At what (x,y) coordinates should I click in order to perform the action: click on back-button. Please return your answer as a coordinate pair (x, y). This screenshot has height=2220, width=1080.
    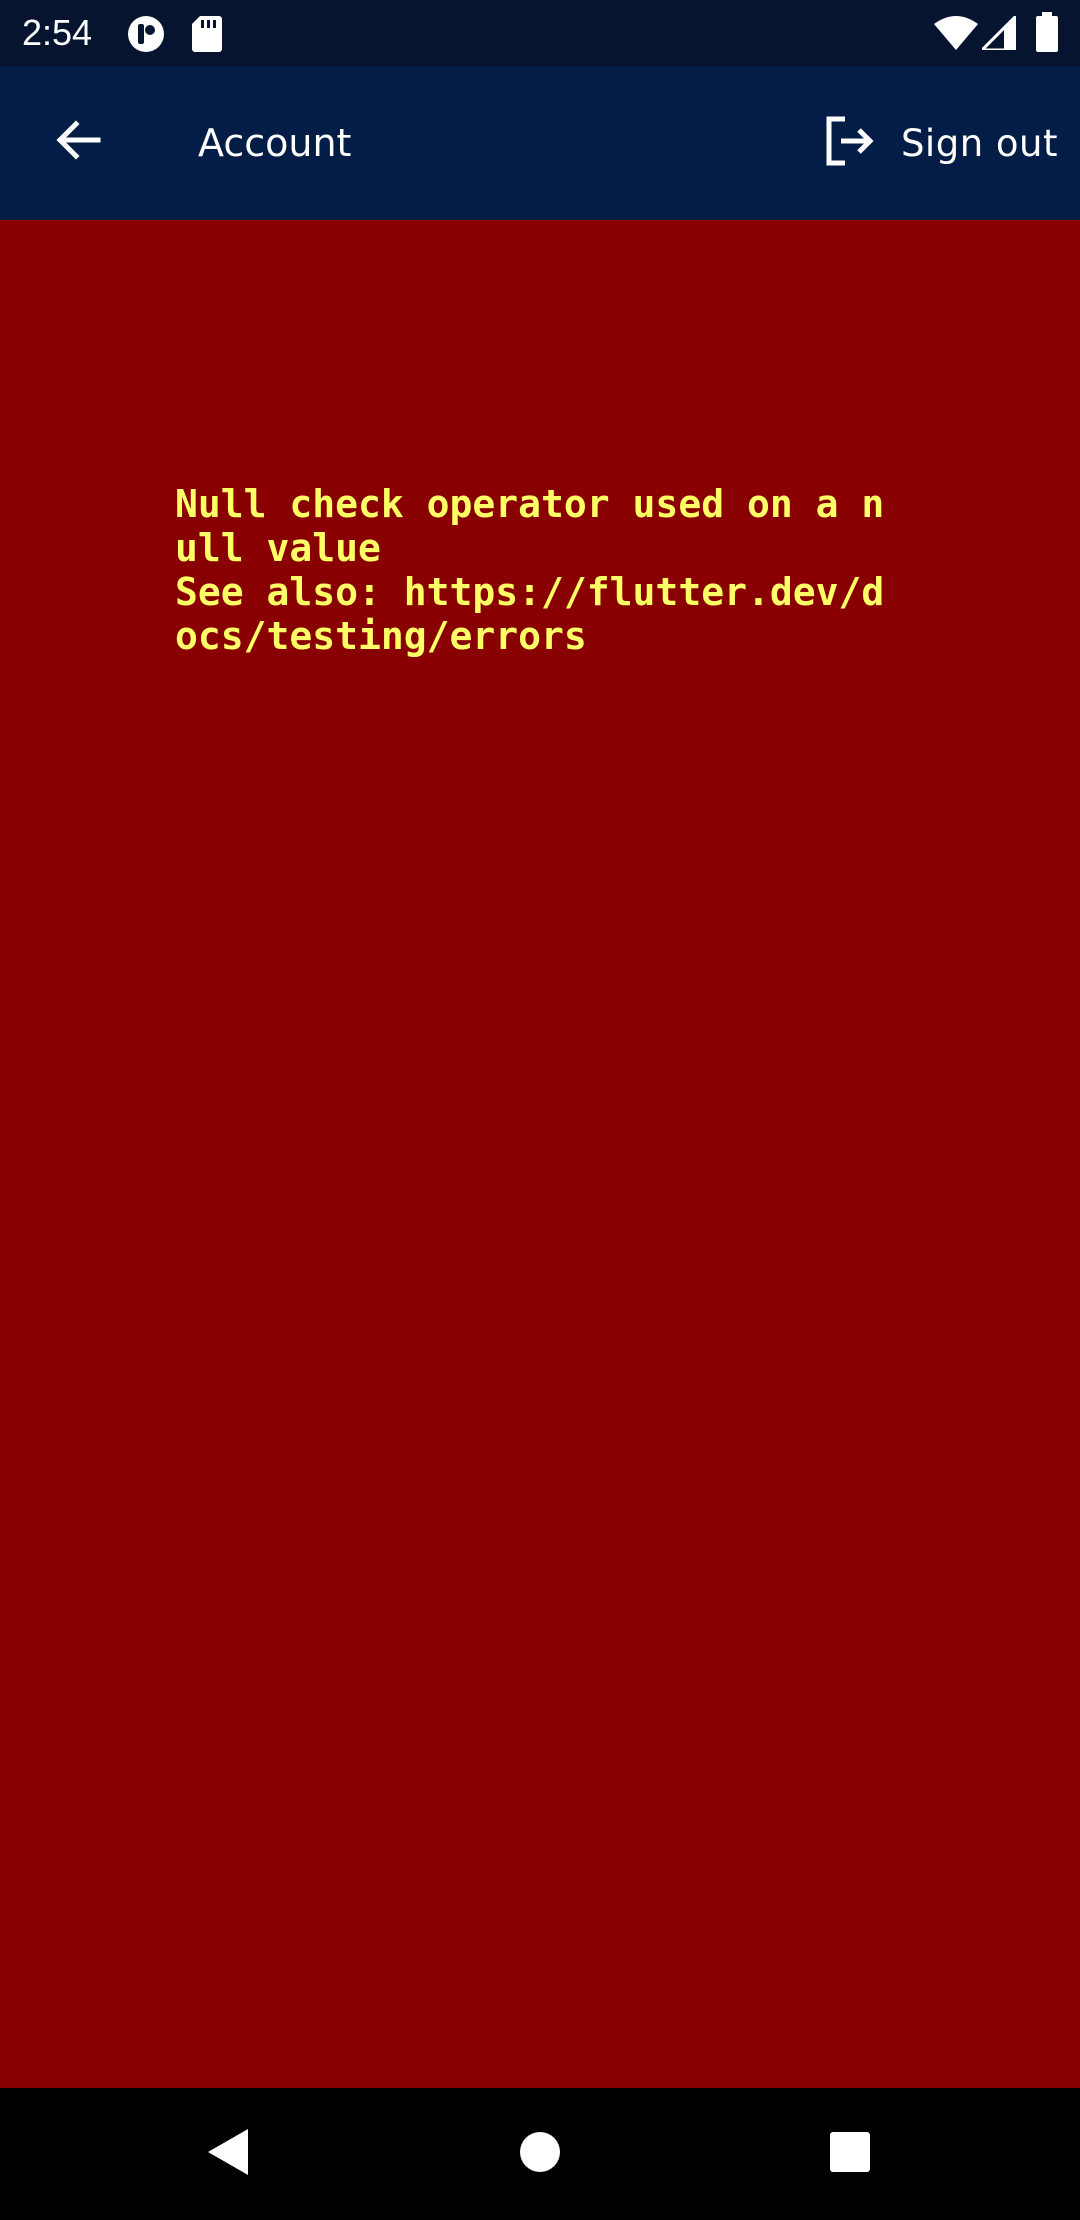
    Looking at the image, I should click on (78, 142).